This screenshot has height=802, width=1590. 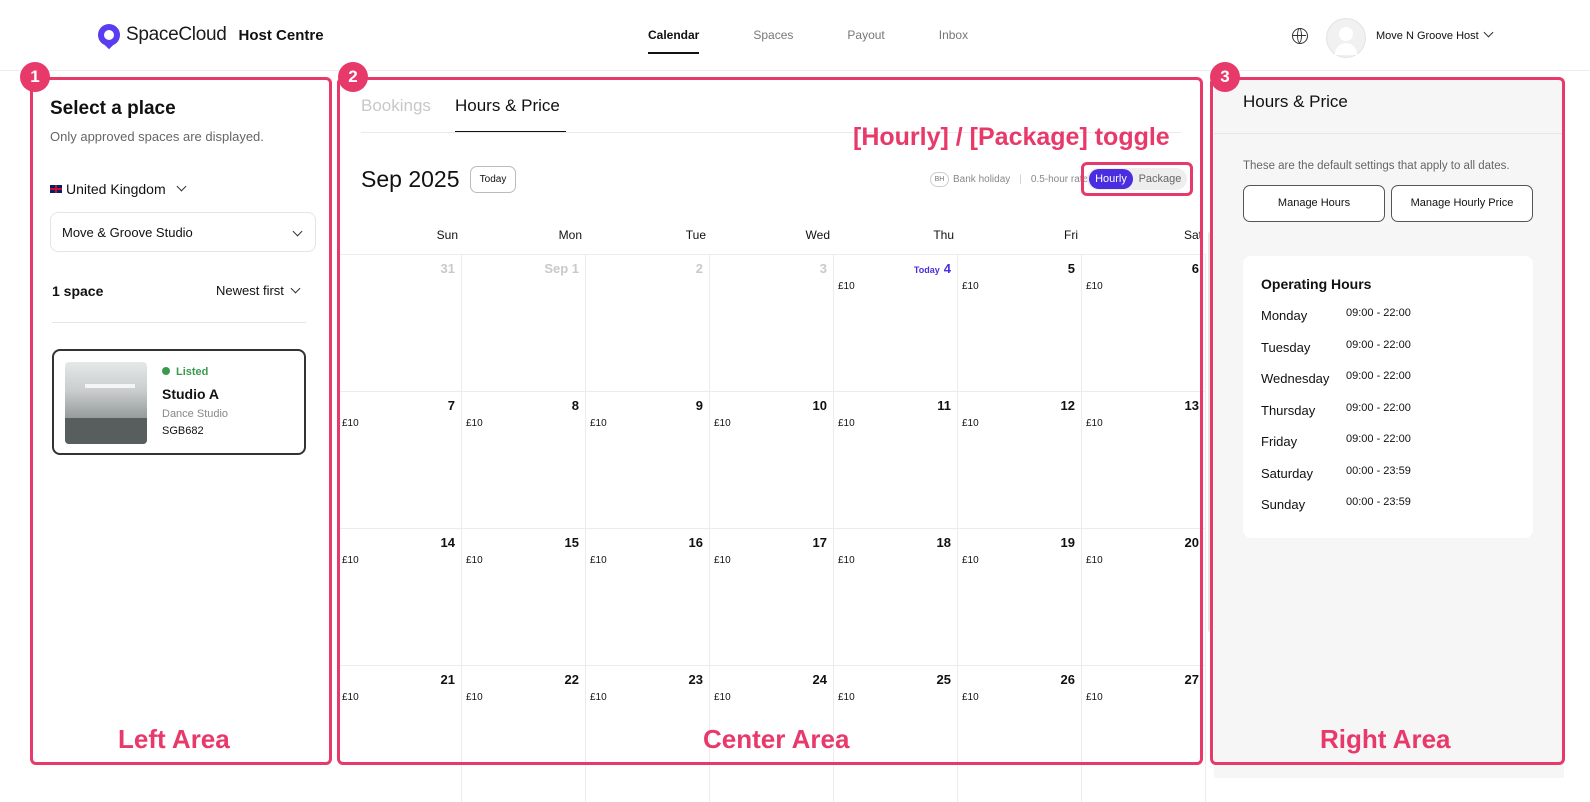 What do you see at coordinates (1067, 679) in the screenshot?
I see `day-number-value: 26` at bounding box center [1067, 679].